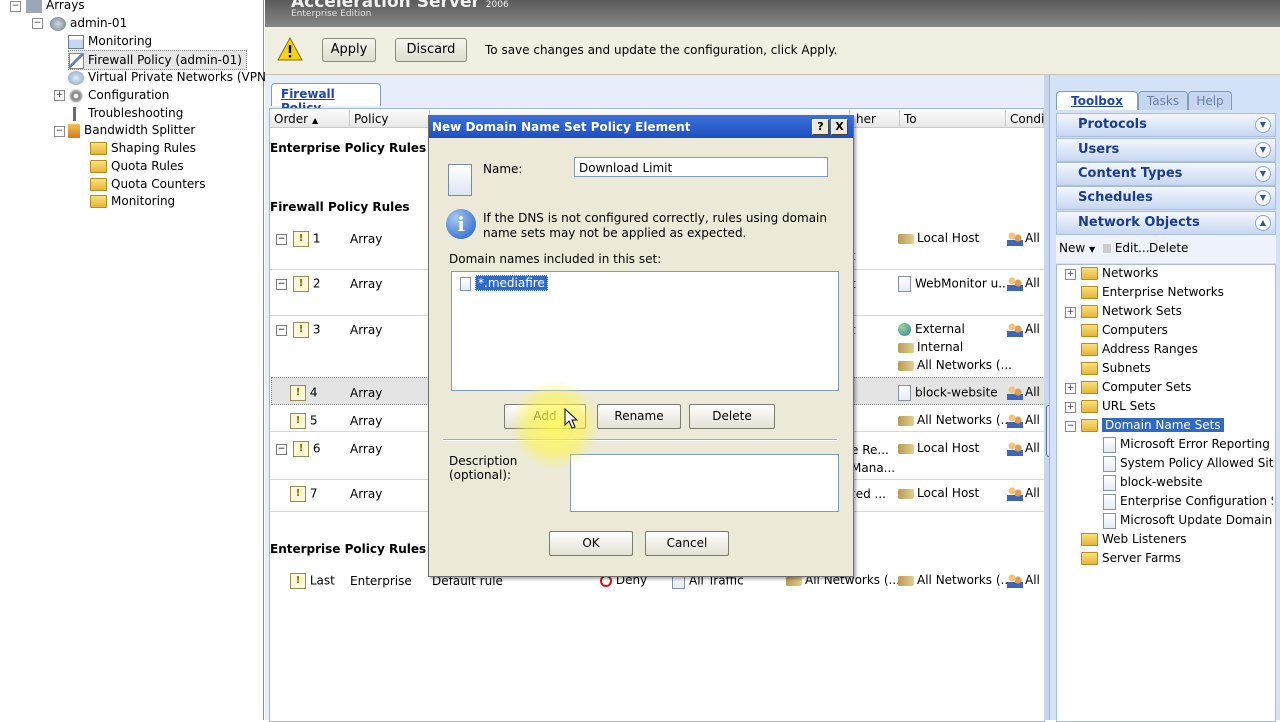 Image resolution: width=1280 pixels, height=722 pixels. What do you see at coordinates (431, 50) in the screenshot?
I see `discard-button: Discard` at bounding box center [431, 50].